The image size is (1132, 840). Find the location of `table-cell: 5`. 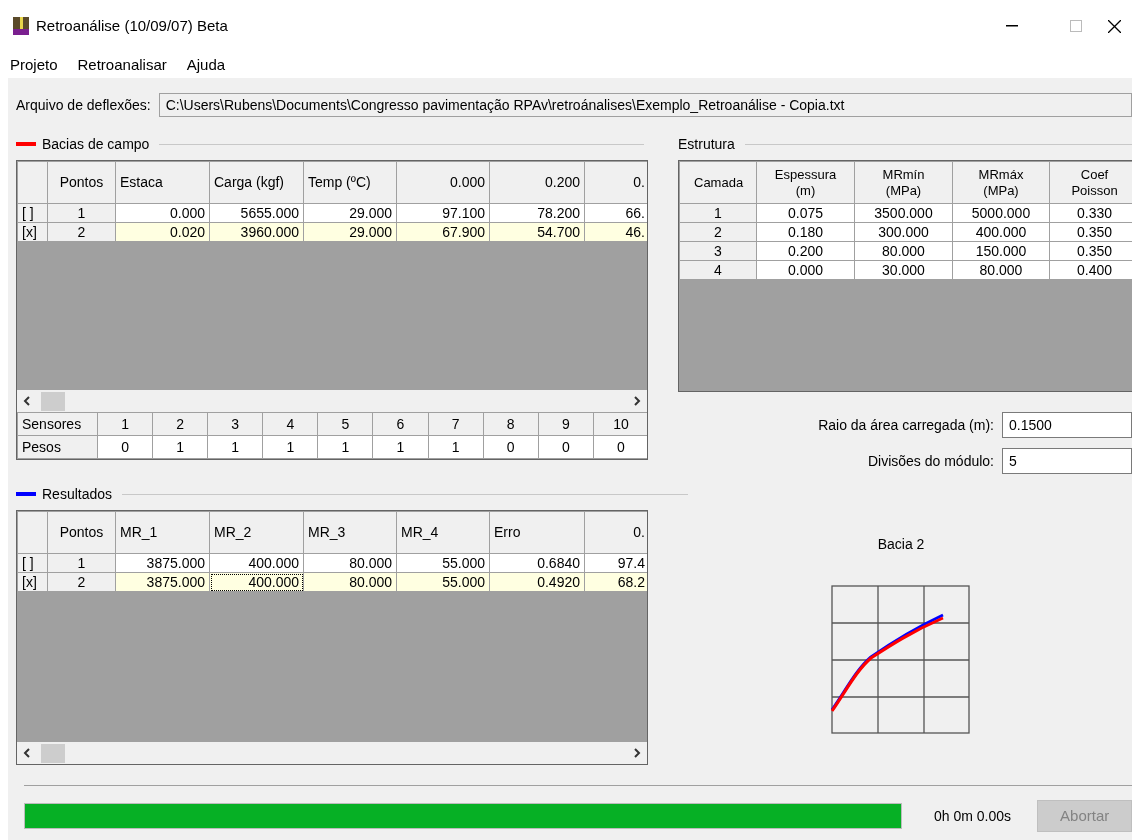

table-cell: 5 is located at coordinates (345, 424).